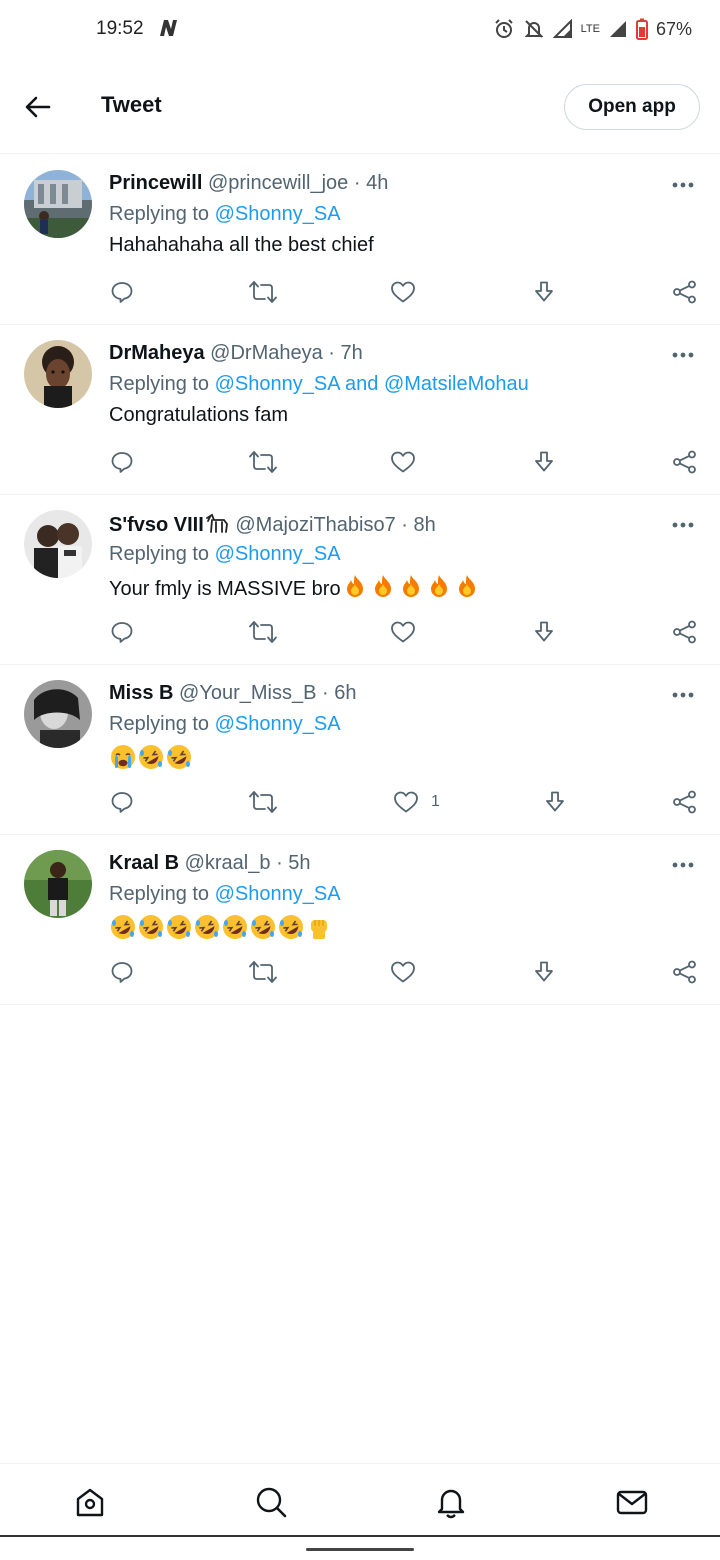 This screenshot has height=1560, width=720. Describe the element at coordinates (315, 525) in the screenshot. I see `author-handle: @MajoziThabiso7` at that location.